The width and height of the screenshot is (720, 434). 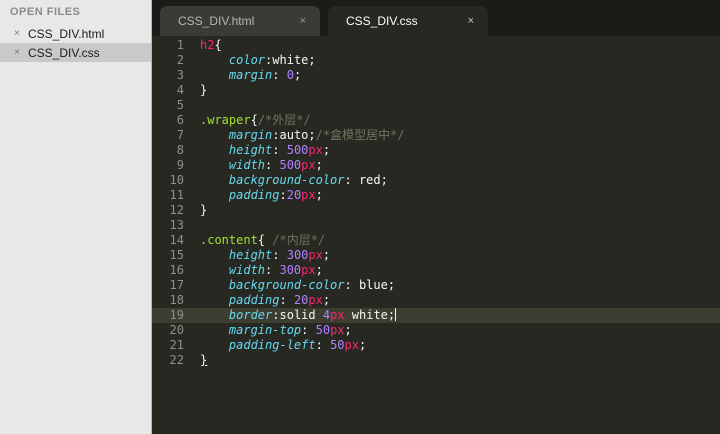 What do you see at coordinates (436, 60) in the screenshot?
I see `code-line: 2 color:white;` at bounding box center [436, 60].